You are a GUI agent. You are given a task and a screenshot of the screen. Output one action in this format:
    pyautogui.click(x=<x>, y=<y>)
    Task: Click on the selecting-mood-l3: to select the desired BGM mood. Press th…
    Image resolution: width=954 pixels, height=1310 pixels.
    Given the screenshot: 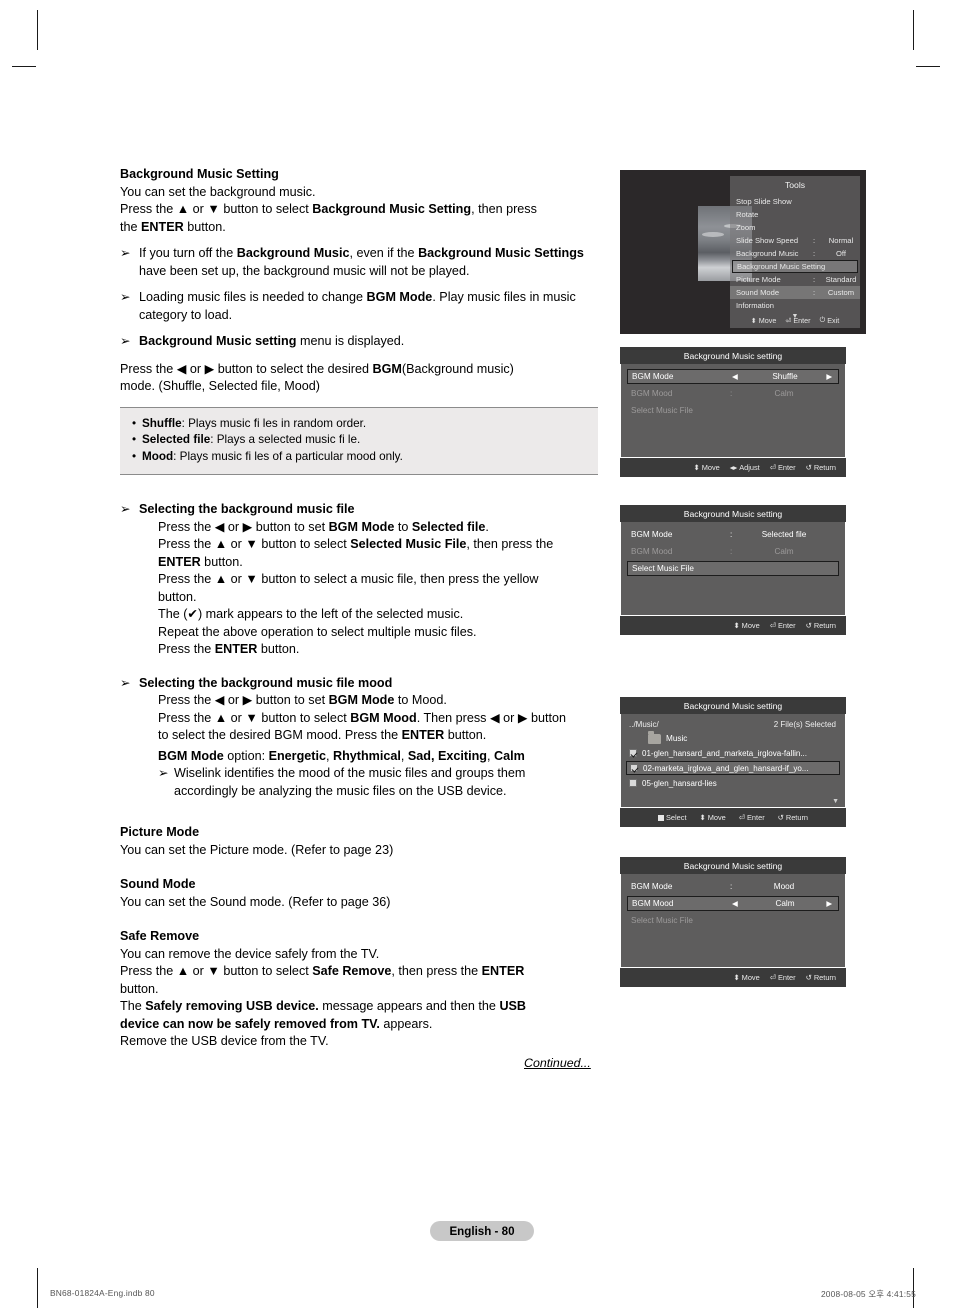 What is the action you would take?
    pyautogui.click(x=368, y=736)
    